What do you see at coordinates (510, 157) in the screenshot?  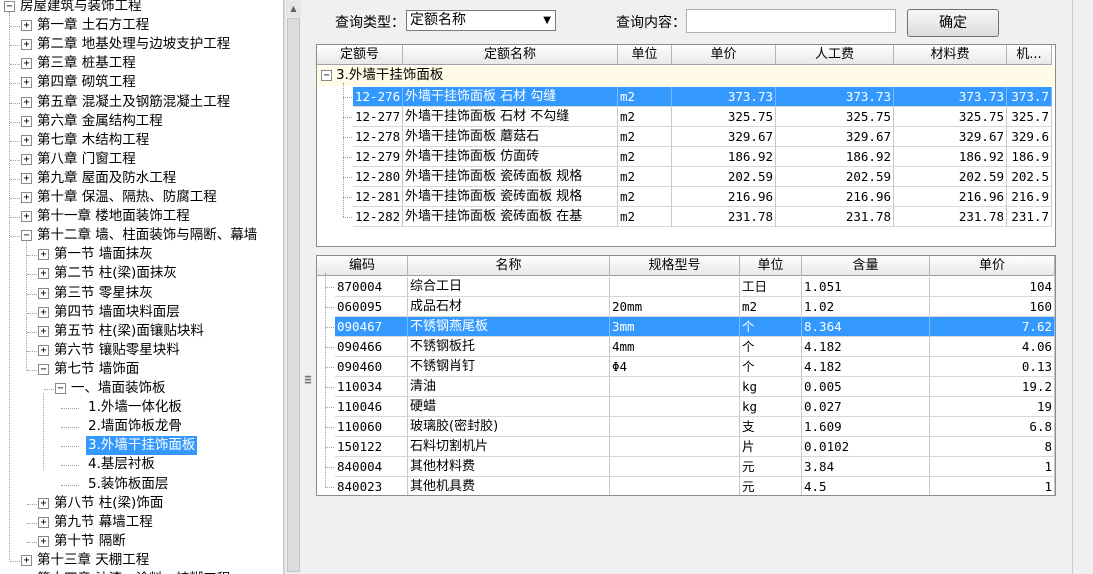 I see `cell-name: 外墙干挂饰面板 仿面砖` at bounding box center [510, 157].